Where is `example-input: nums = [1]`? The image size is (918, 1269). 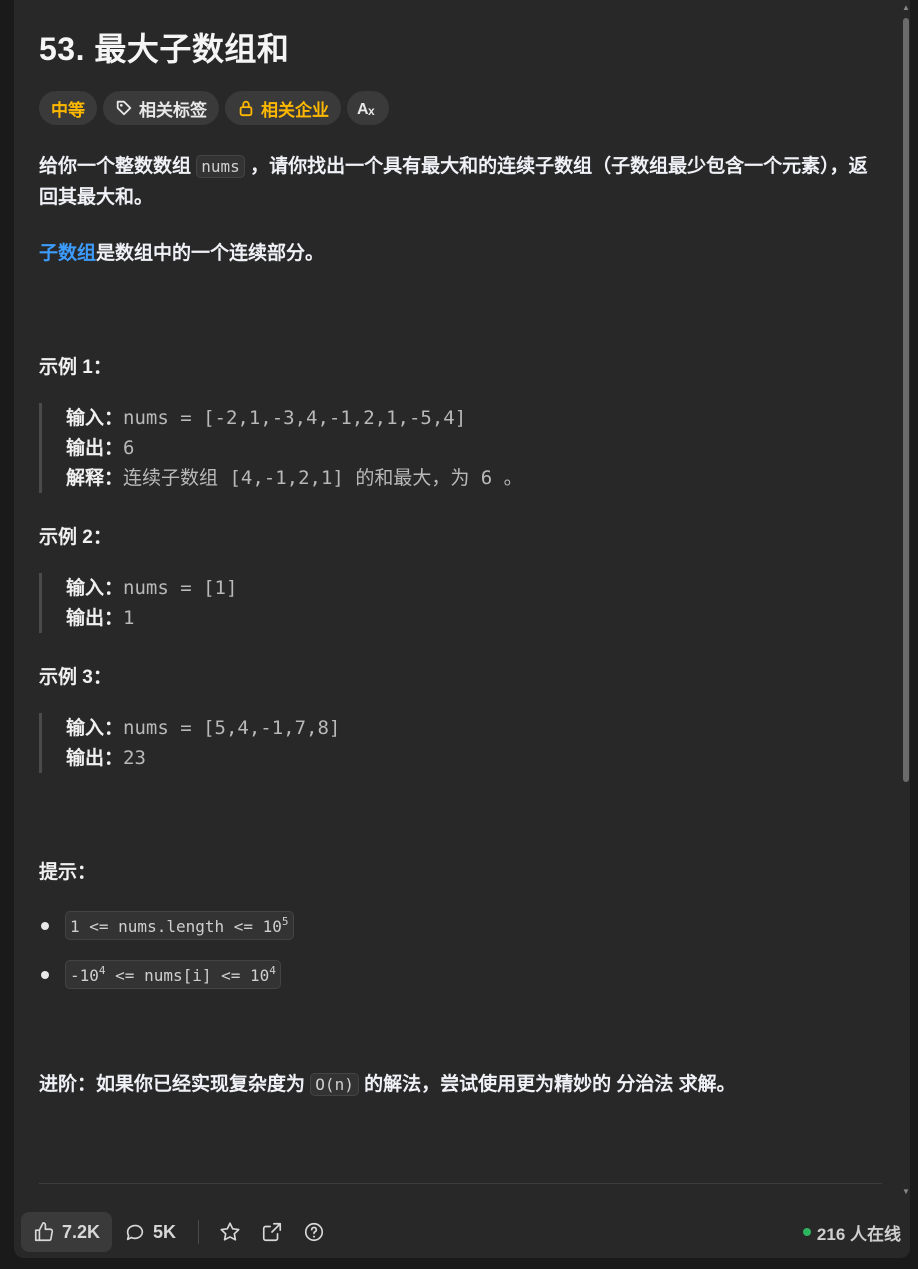 example-input: nums = [1] is located at coordinates (180, 588).